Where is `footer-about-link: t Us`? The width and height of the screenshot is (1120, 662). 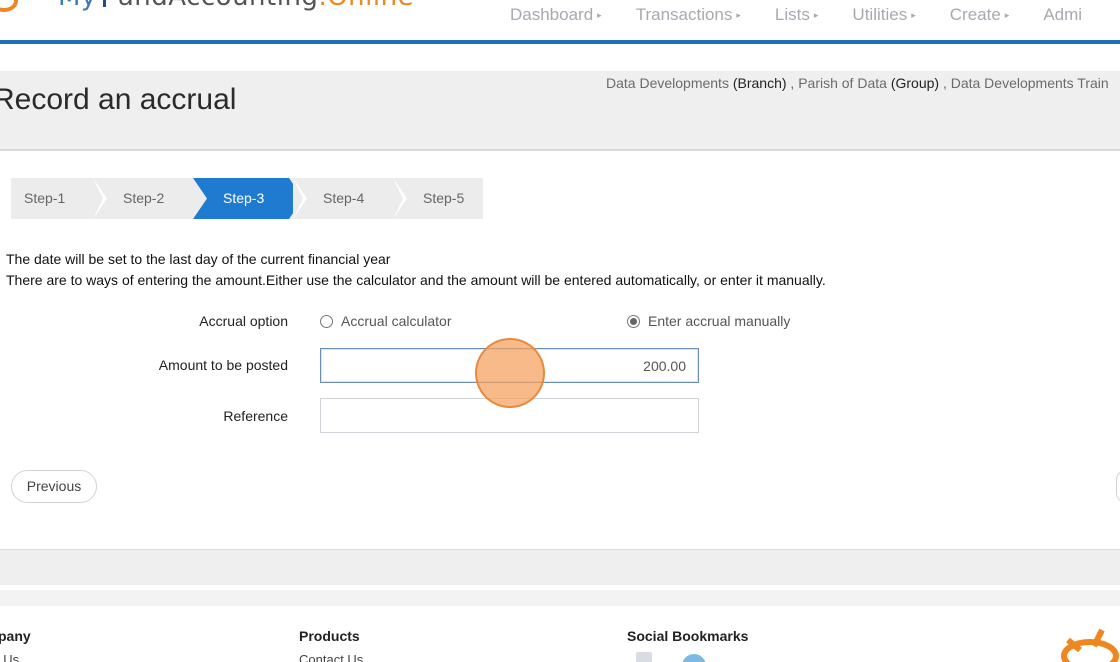 footer-about-link: t Us is located at coordinates (9, 657).